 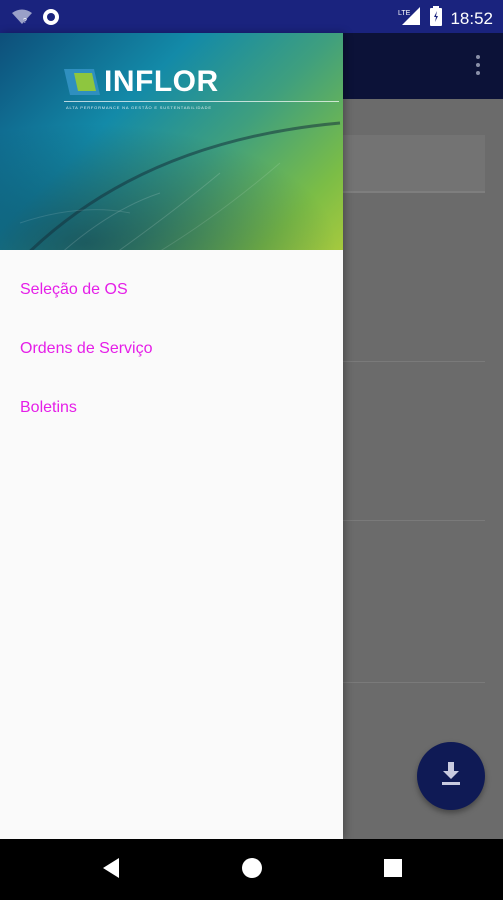 What do you see at coordinates (251, 16) in the screenshot?
I see `status-bar: ? LTE 18:52` at bounding box center [251, 16].